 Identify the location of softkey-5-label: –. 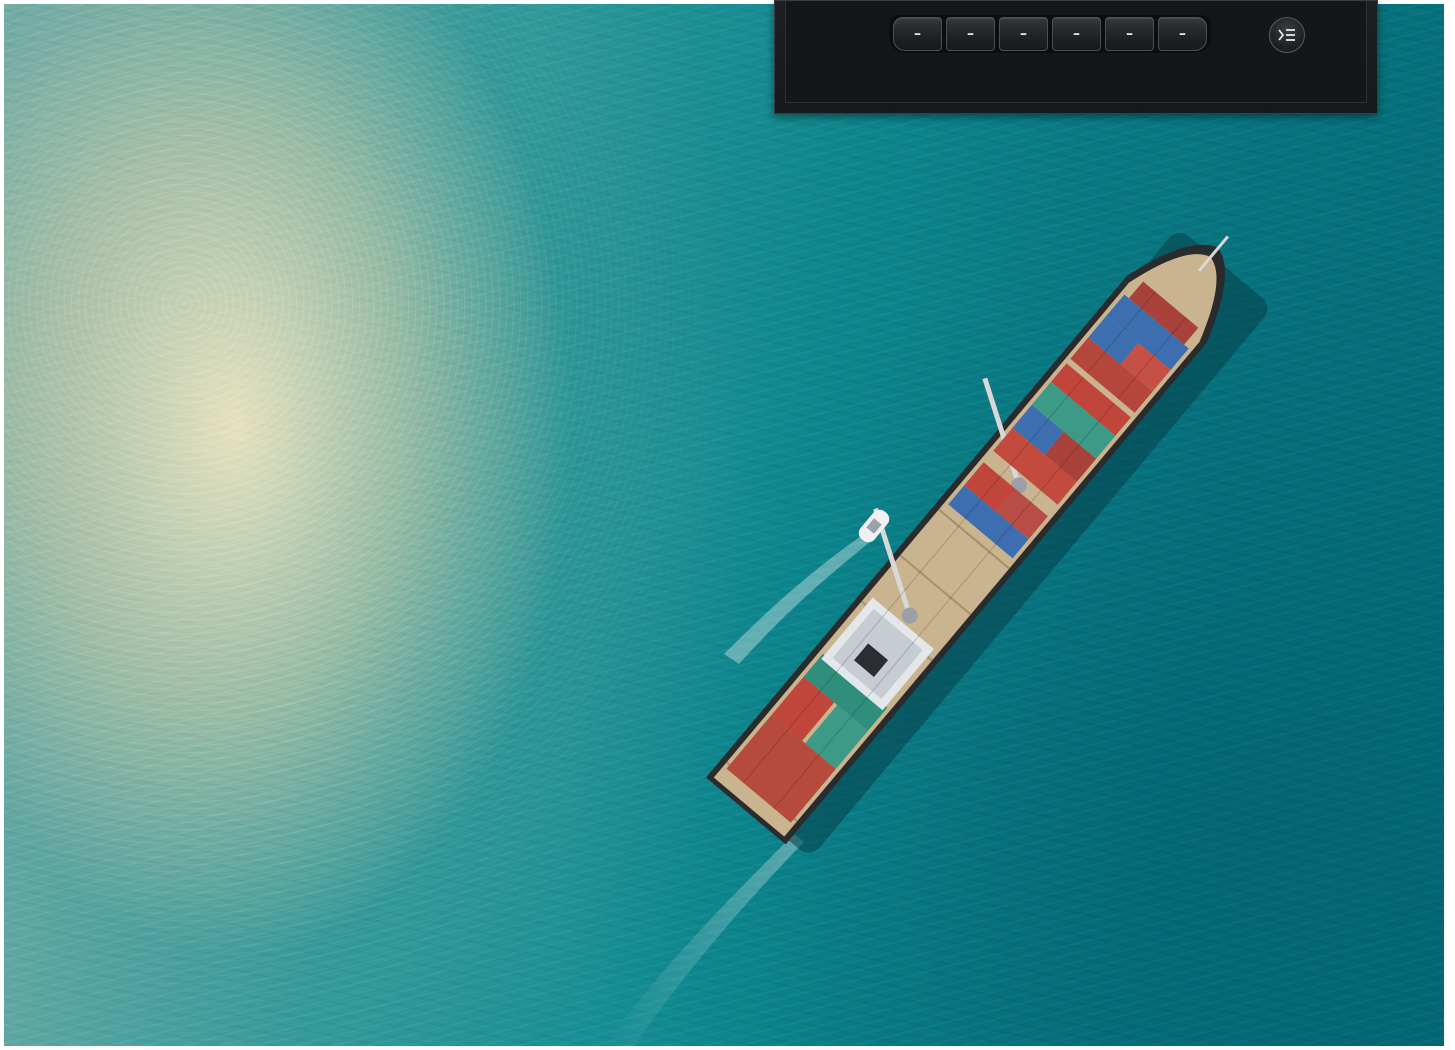
(1129, 34).